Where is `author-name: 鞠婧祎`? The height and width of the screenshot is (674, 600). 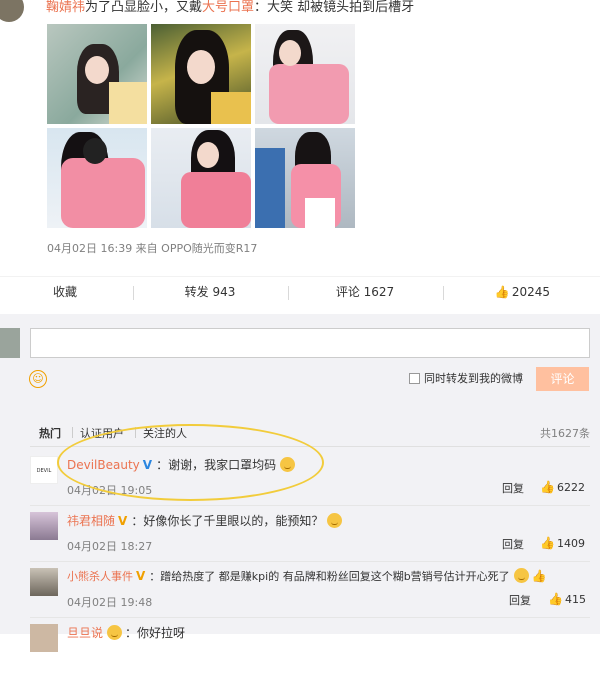
author-name: 鞠婧祎 is located at coordinates (65, 7).